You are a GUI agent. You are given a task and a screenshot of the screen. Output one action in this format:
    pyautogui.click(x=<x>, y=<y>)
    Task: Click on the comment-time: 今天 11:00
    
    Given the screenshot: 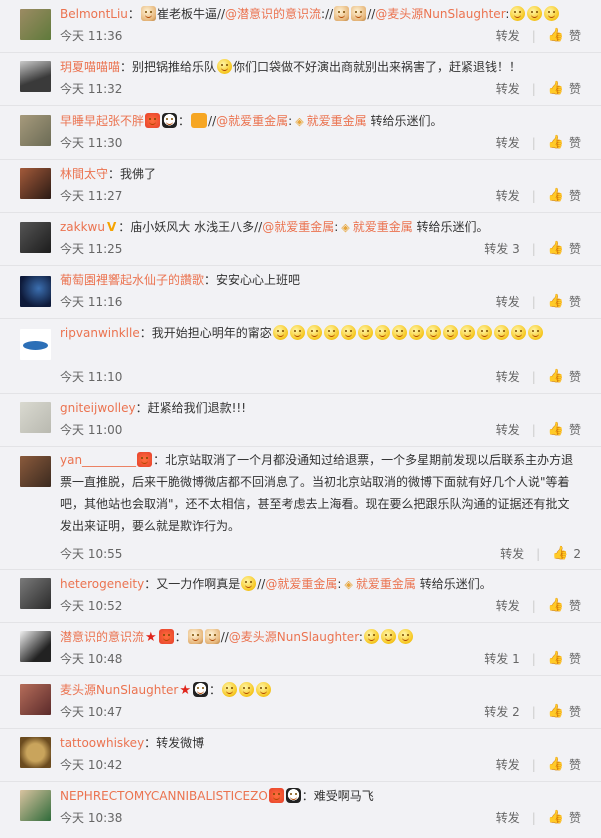 What is the action you would take?
    pyautogui.click(x=91, y=430)
    